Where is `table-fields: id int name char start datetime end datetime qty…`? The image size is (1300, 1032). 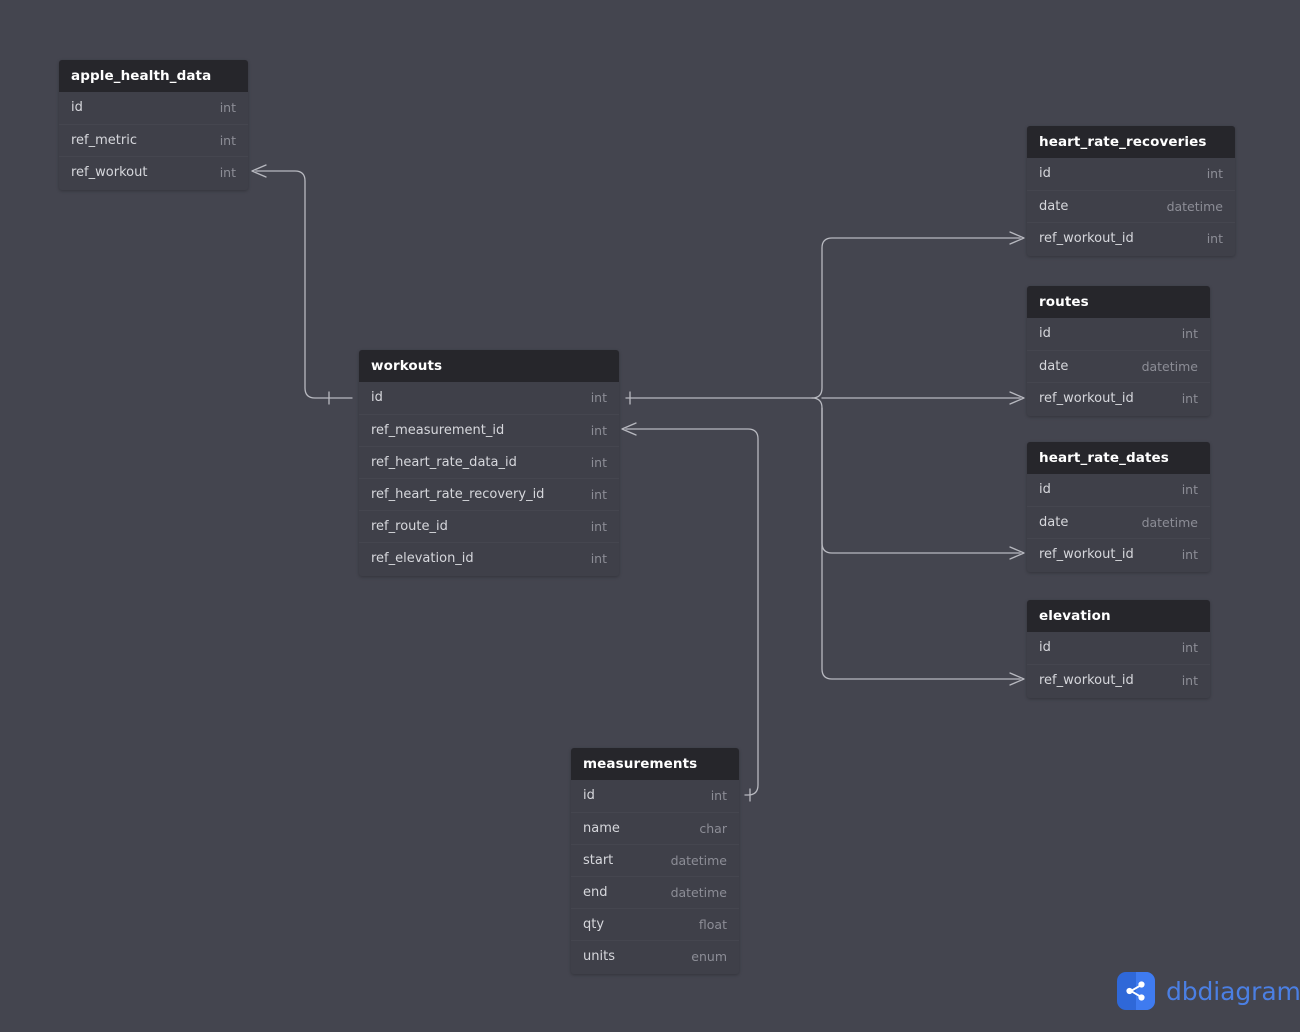
table-fields: id int name char start datetime end datetime qty… is located at coordinates (655, 877).